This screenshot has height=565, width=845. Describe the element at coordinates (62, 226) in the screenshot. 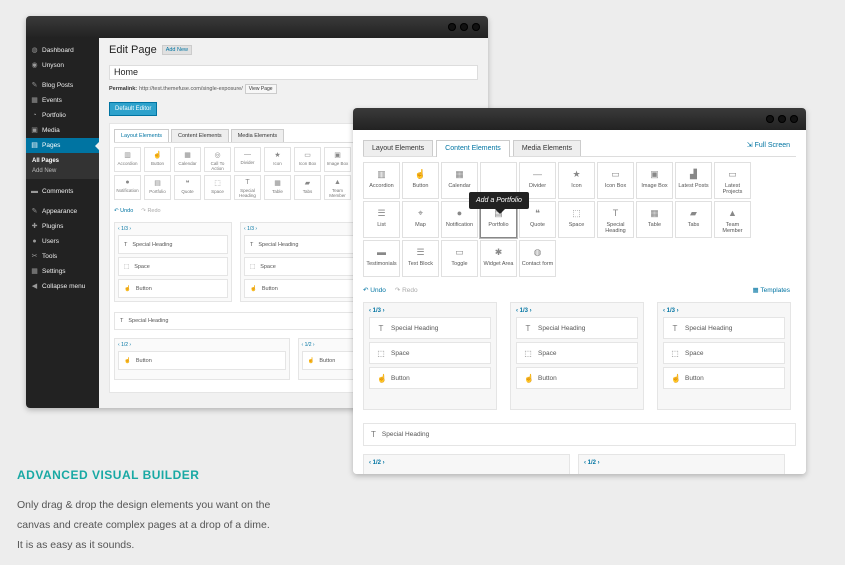

I see `sidebar-item-plugins: ✚ Plugins` at that location.